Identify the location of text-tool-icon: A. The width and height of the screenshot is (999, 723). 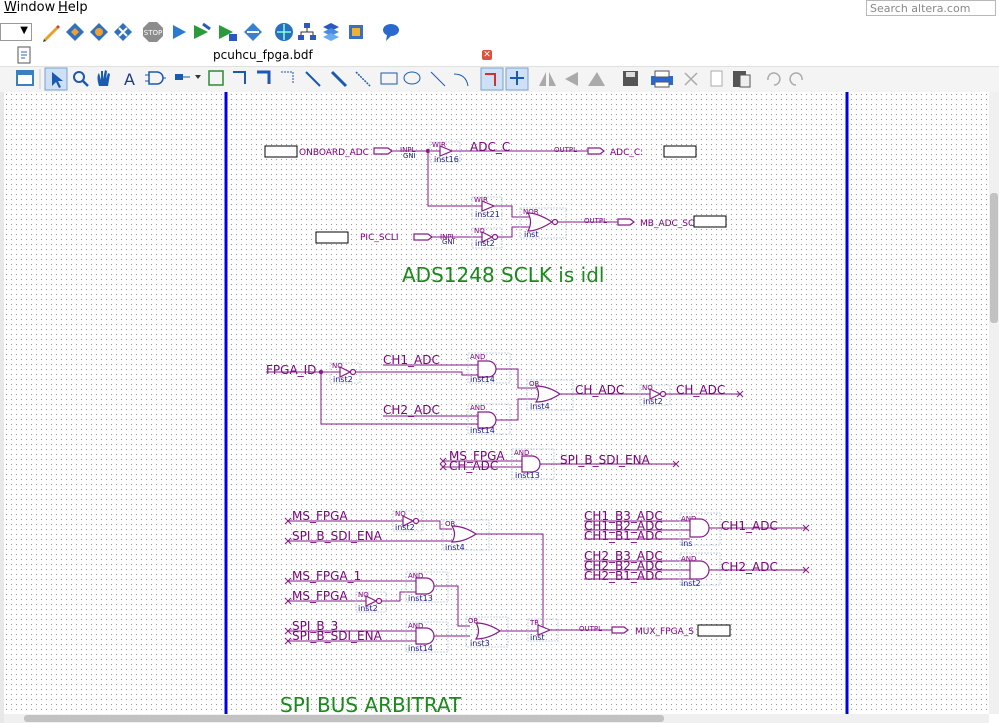
(129, 79).